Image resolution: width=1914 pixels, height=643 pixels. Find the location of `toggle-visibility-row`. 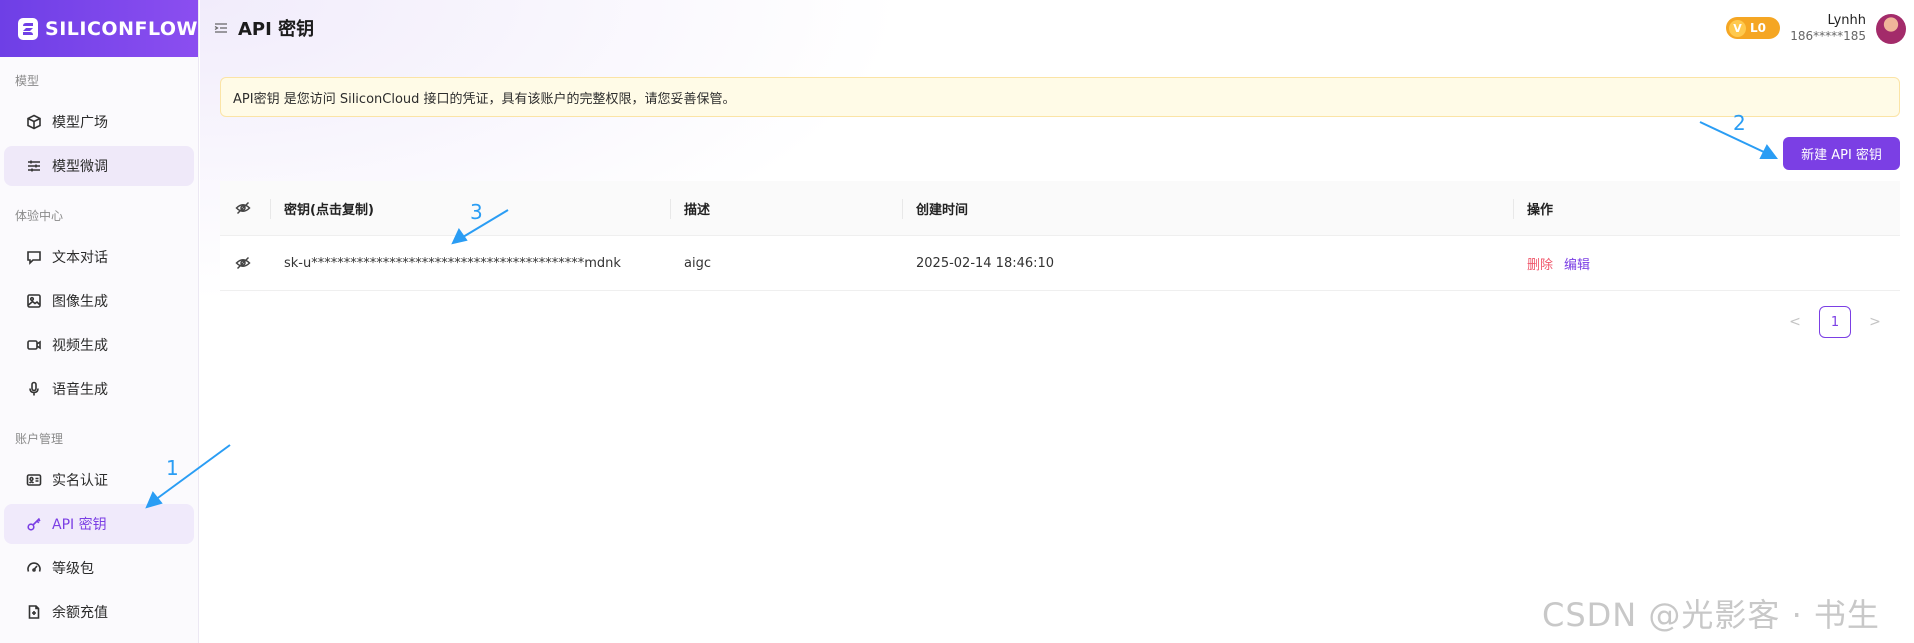

toggle-visibility-row is located at coordinates (245, 263).